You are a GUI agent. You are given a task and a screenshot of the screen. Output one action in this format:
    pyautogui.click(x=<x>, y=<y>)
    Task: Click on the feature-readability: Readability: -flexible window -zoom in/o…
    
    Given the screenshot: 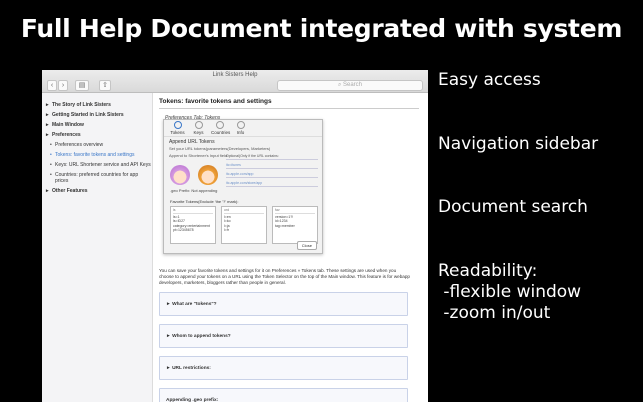 What is the action you would take?
    pyautogui.click(x=509, y=292)
    